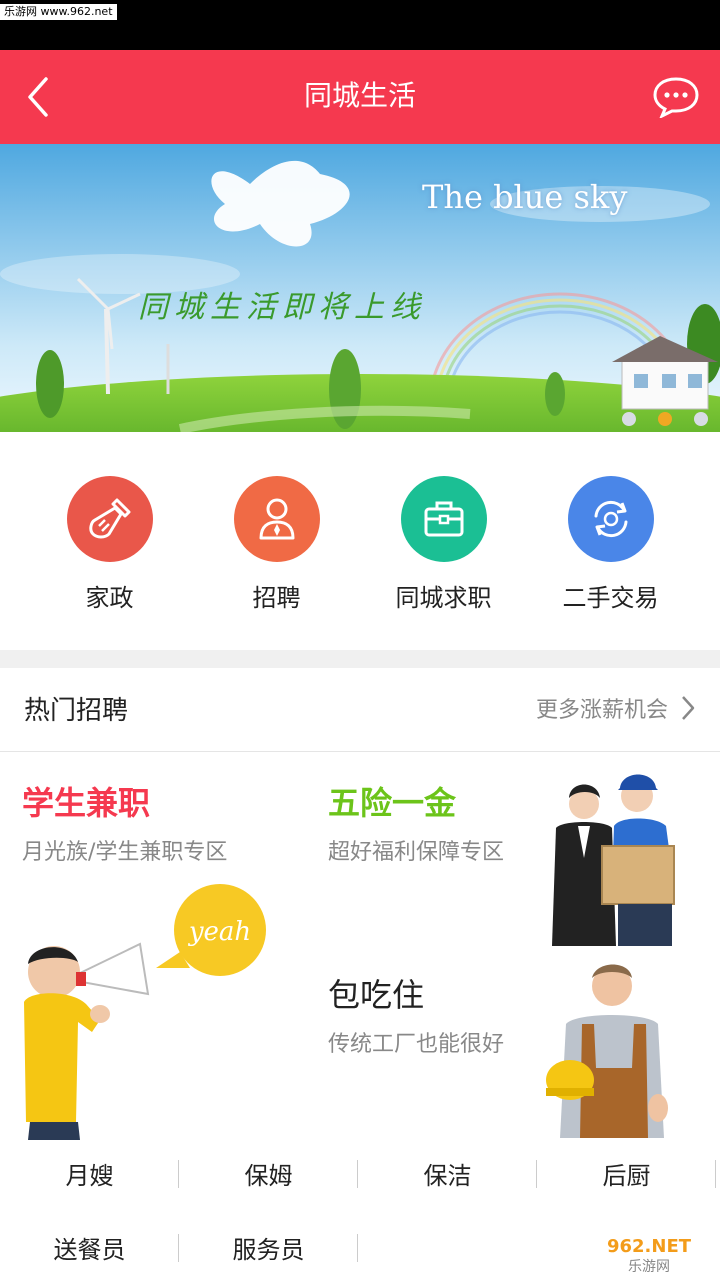  What do you see at coordinates (610, 519) in the screenshot?
I see `recycle-icon` at bounding box center [610, 519].